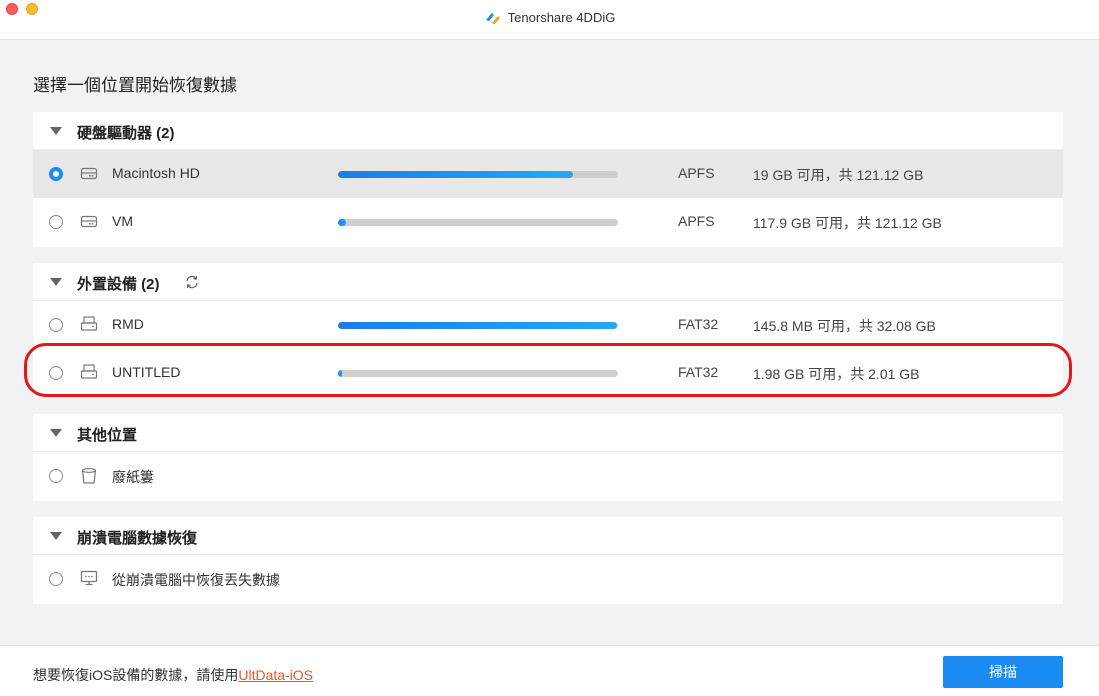 This screenshot has width=1099, height=696. I want to click on section-label: 外置設備 (2), so click(118, 284).